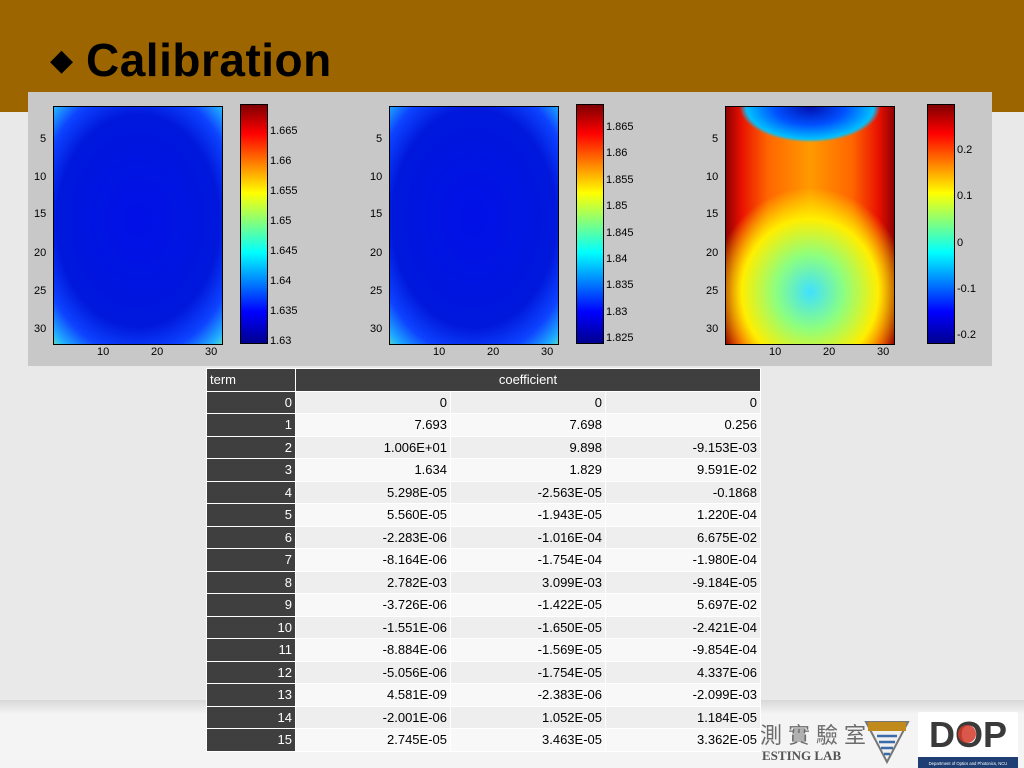 The height and width of the screenshot is (768, 1024). Describe the element at coordinates (528, 695) in the screenshot. I see `coefficient-cell: -2.383E-06` at that location.